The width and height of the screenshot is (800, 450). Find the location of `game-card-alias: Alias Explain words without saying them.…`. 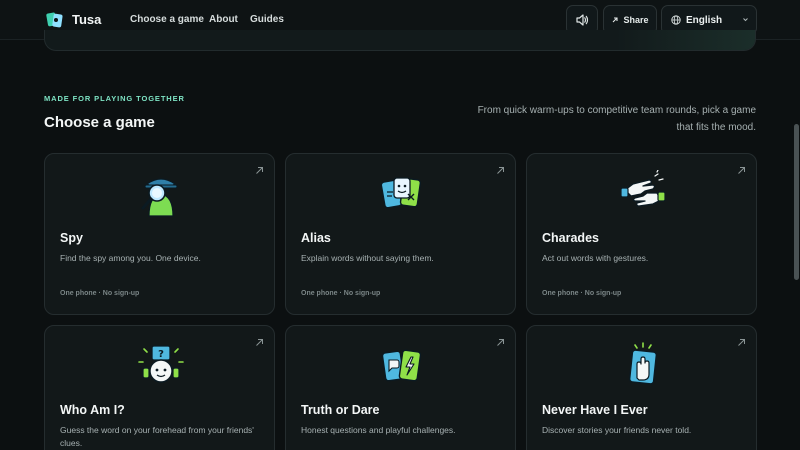

game-card-alias: Alias Explain words without saying them.… is located at coordinates (400, 234).